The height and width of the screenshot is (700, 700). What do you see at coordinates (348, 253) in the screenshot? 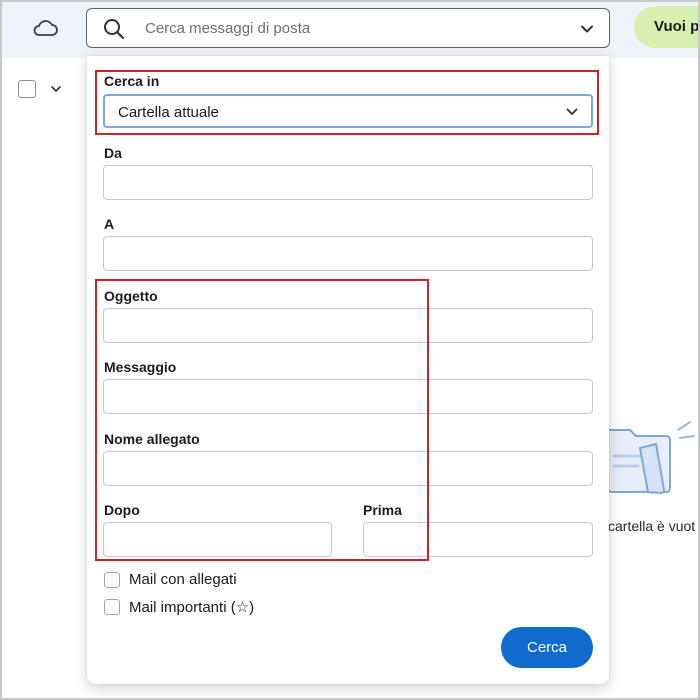
I see `a-input` at bounding box center [348, 253].